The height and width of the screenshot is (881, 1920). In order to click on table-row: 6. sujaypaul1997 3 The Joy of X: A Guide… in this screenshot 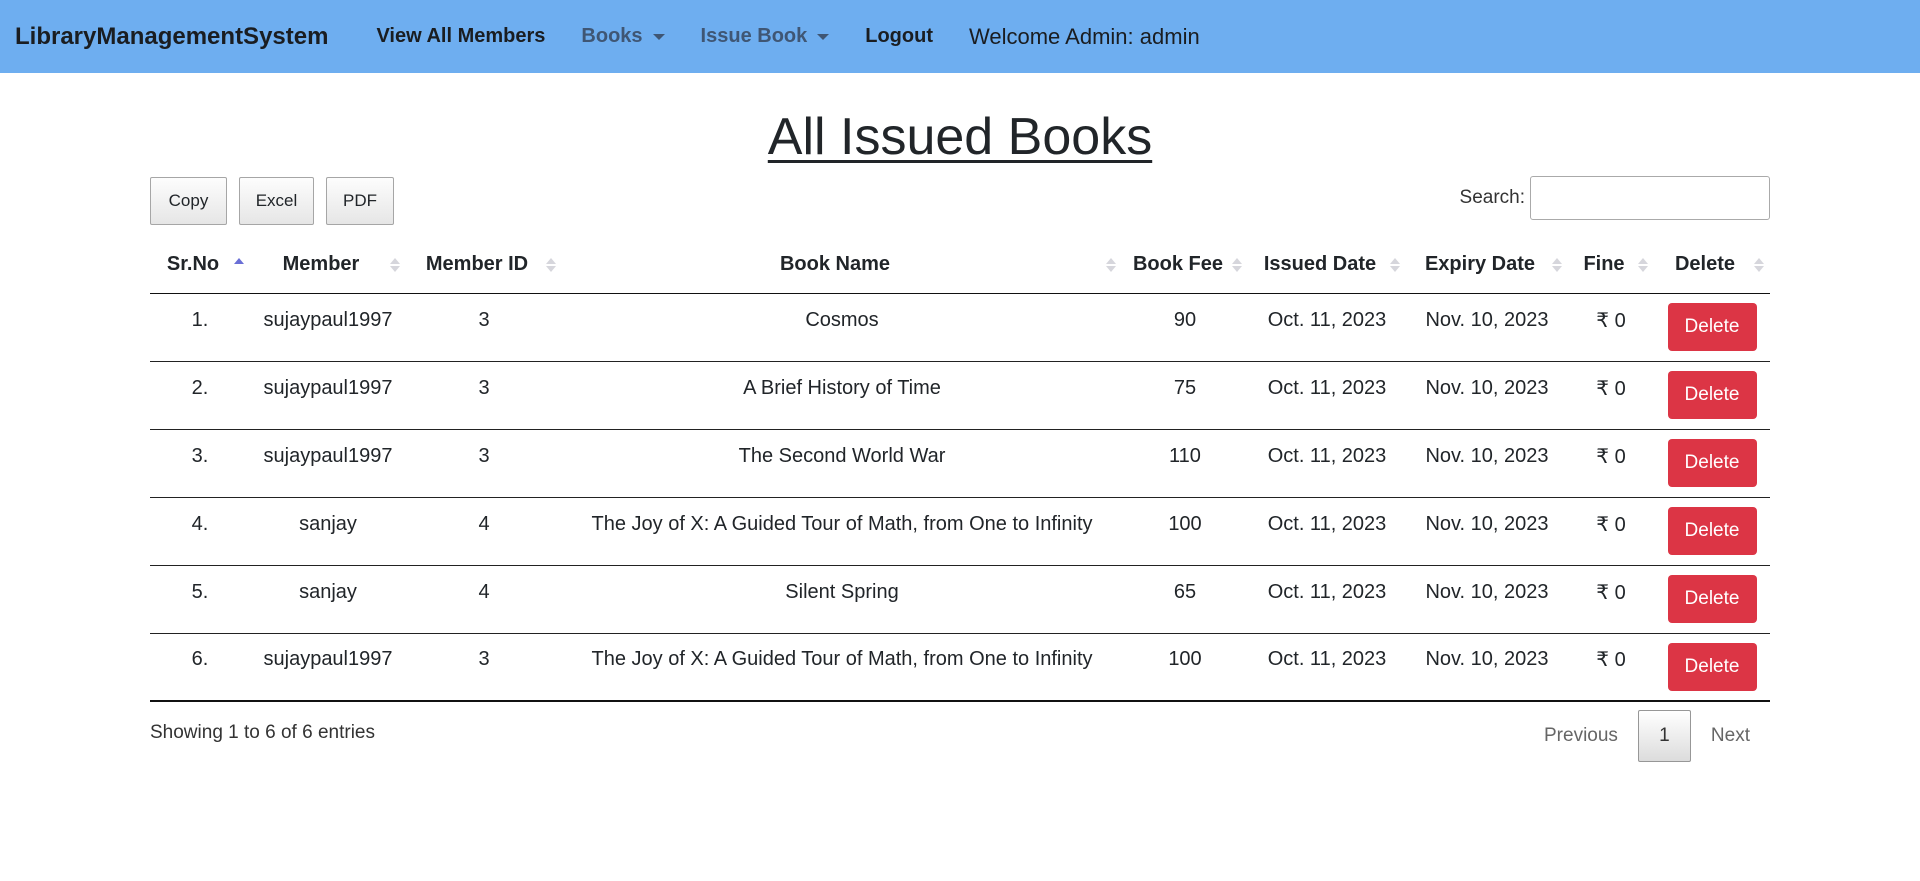, I will do `click(960, 667)`.